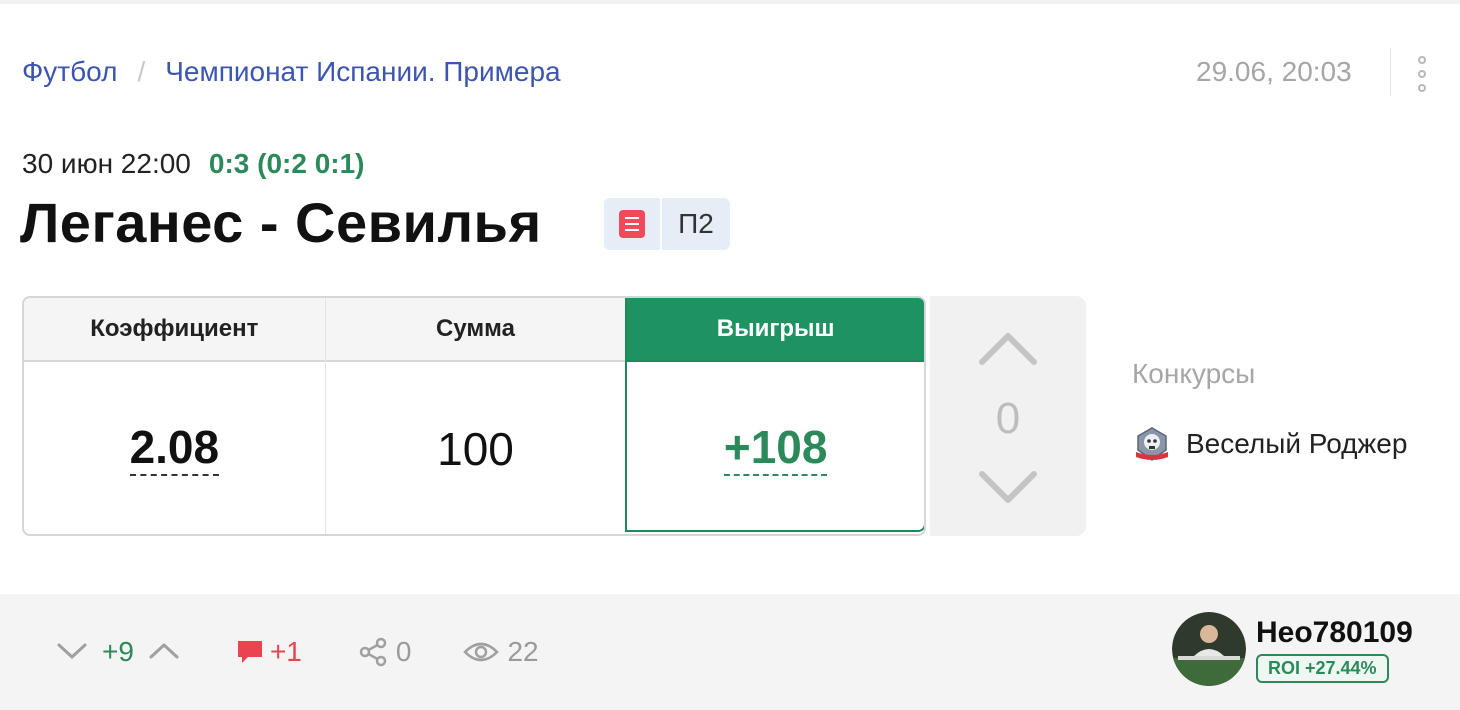 The width and height of the screenshot is (1460, 710). I want to click on breadcrumb-sport-link: Футбол, so click(69, 72).